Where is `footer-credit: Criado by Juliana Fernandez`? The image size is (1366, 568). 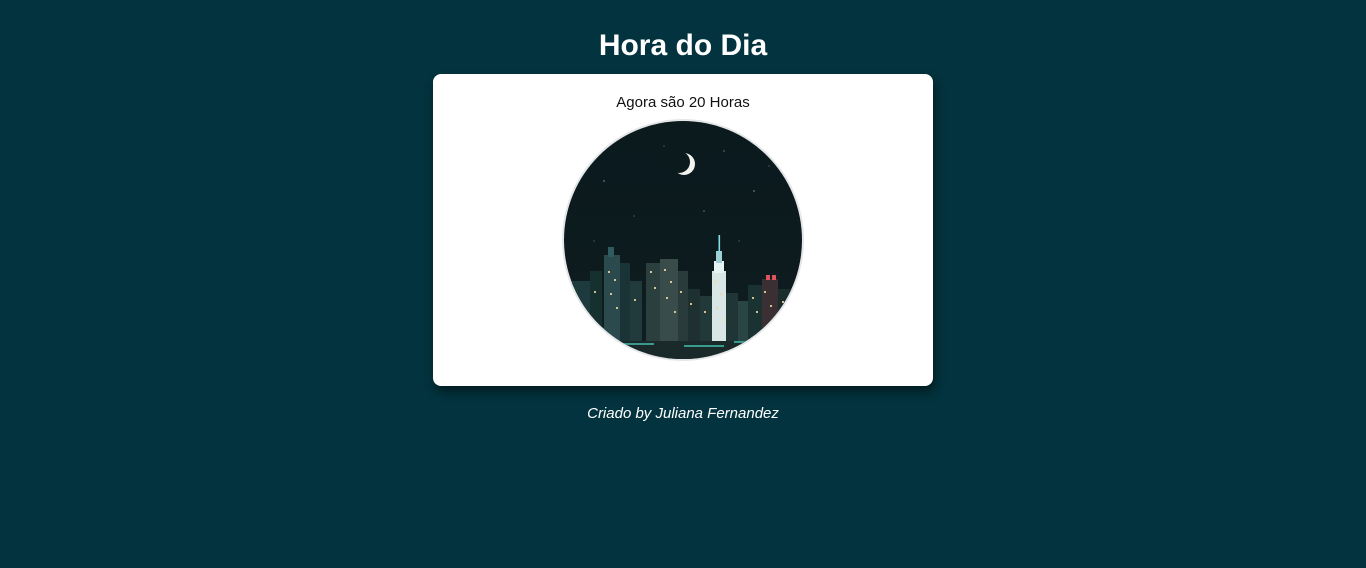 footer-credit: Criado by Juliana Fernandez is located at coordinates (683, 413).